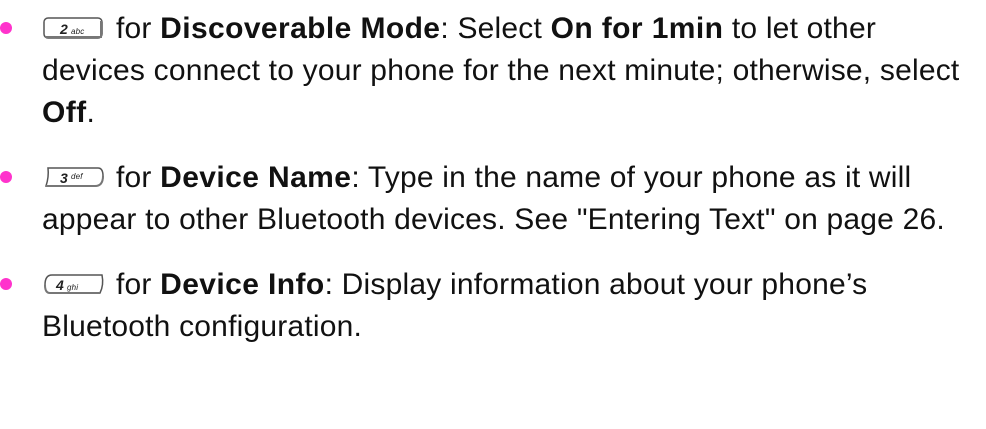  What do you see at coordinates (300, 28) in the screenshot?
I see `term-discoverable-mode: Discoverable Mode` at bounding box center [300, 28].